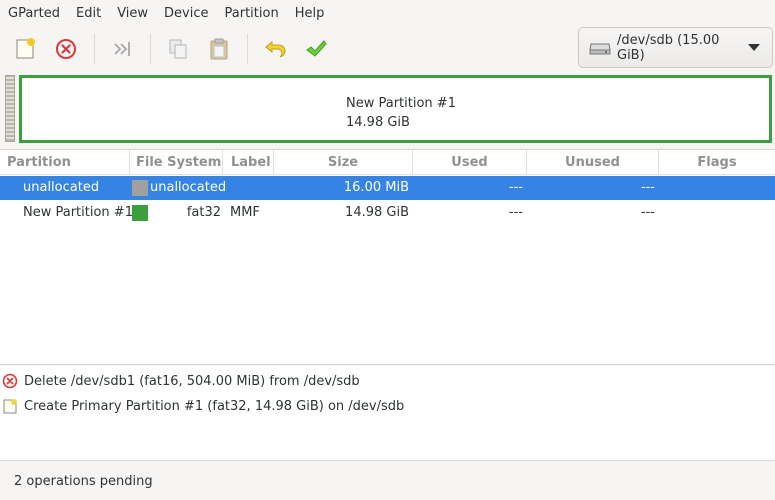 This screenshot has height=500, width=775. Describe the element at coordinates (34, 13) in the screenshot. I see `menu-gparted: GParted` at that location.